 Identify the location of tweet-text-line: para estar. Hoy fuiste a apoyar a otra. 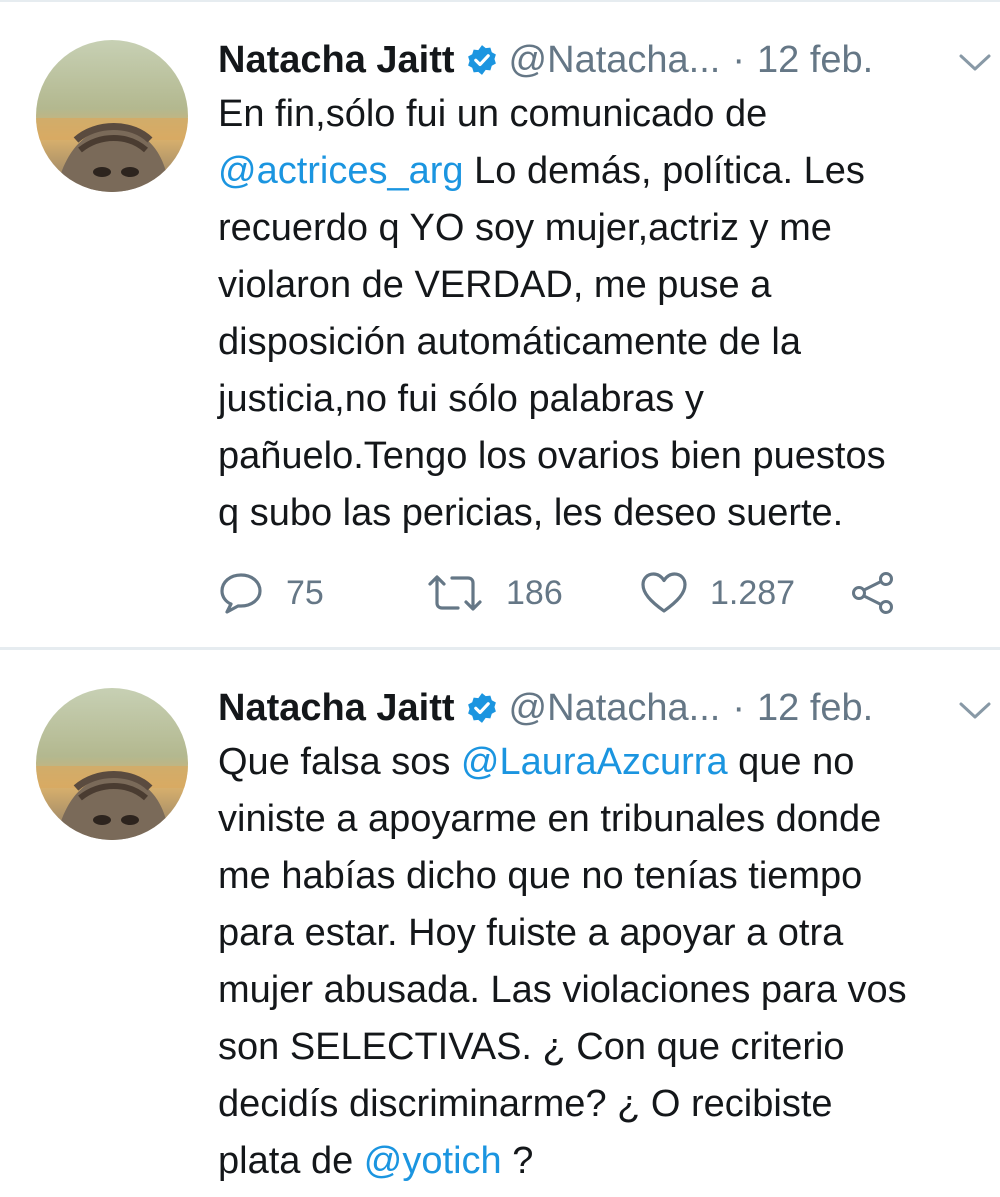
(603, 933).